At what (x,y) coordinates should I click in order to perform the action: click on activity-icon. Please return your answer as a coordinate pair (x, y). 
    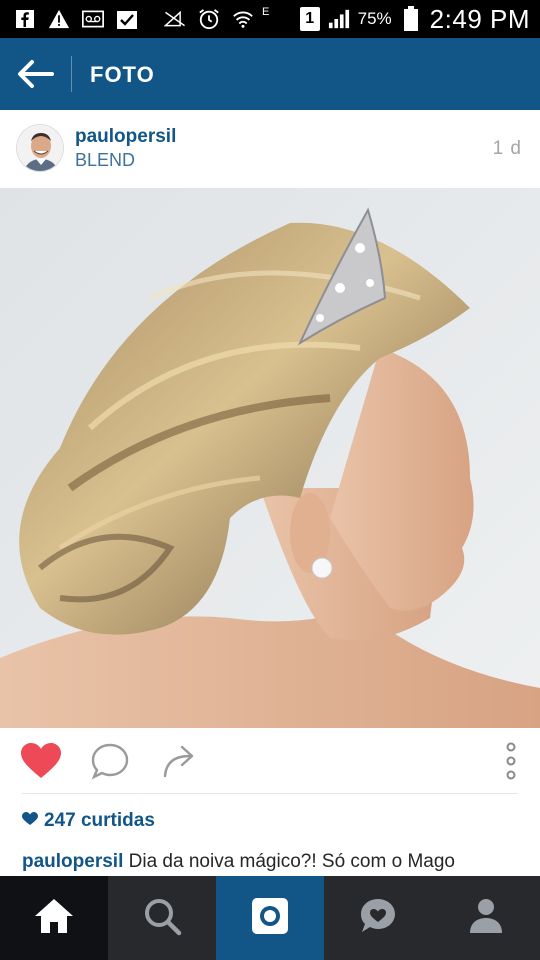
    Looking at the image, I should click on (378, 918).